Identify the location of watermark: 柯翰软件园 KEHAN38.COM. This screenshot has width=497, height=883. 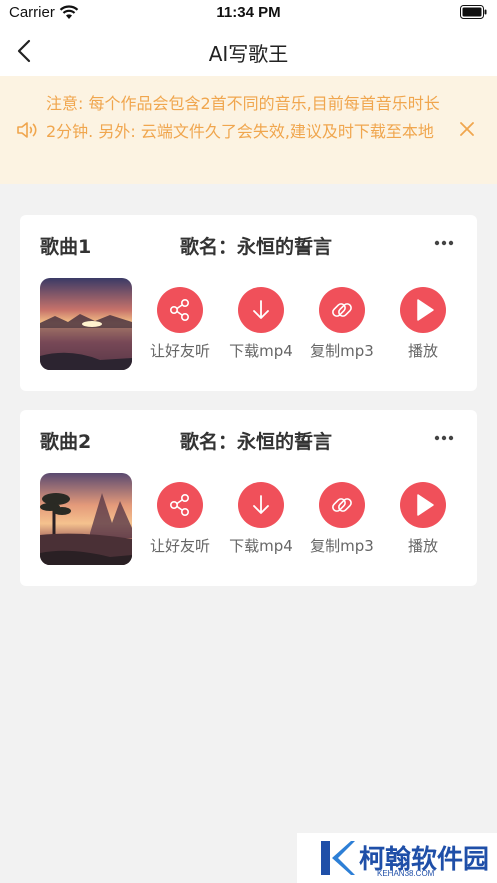
(397, 858).